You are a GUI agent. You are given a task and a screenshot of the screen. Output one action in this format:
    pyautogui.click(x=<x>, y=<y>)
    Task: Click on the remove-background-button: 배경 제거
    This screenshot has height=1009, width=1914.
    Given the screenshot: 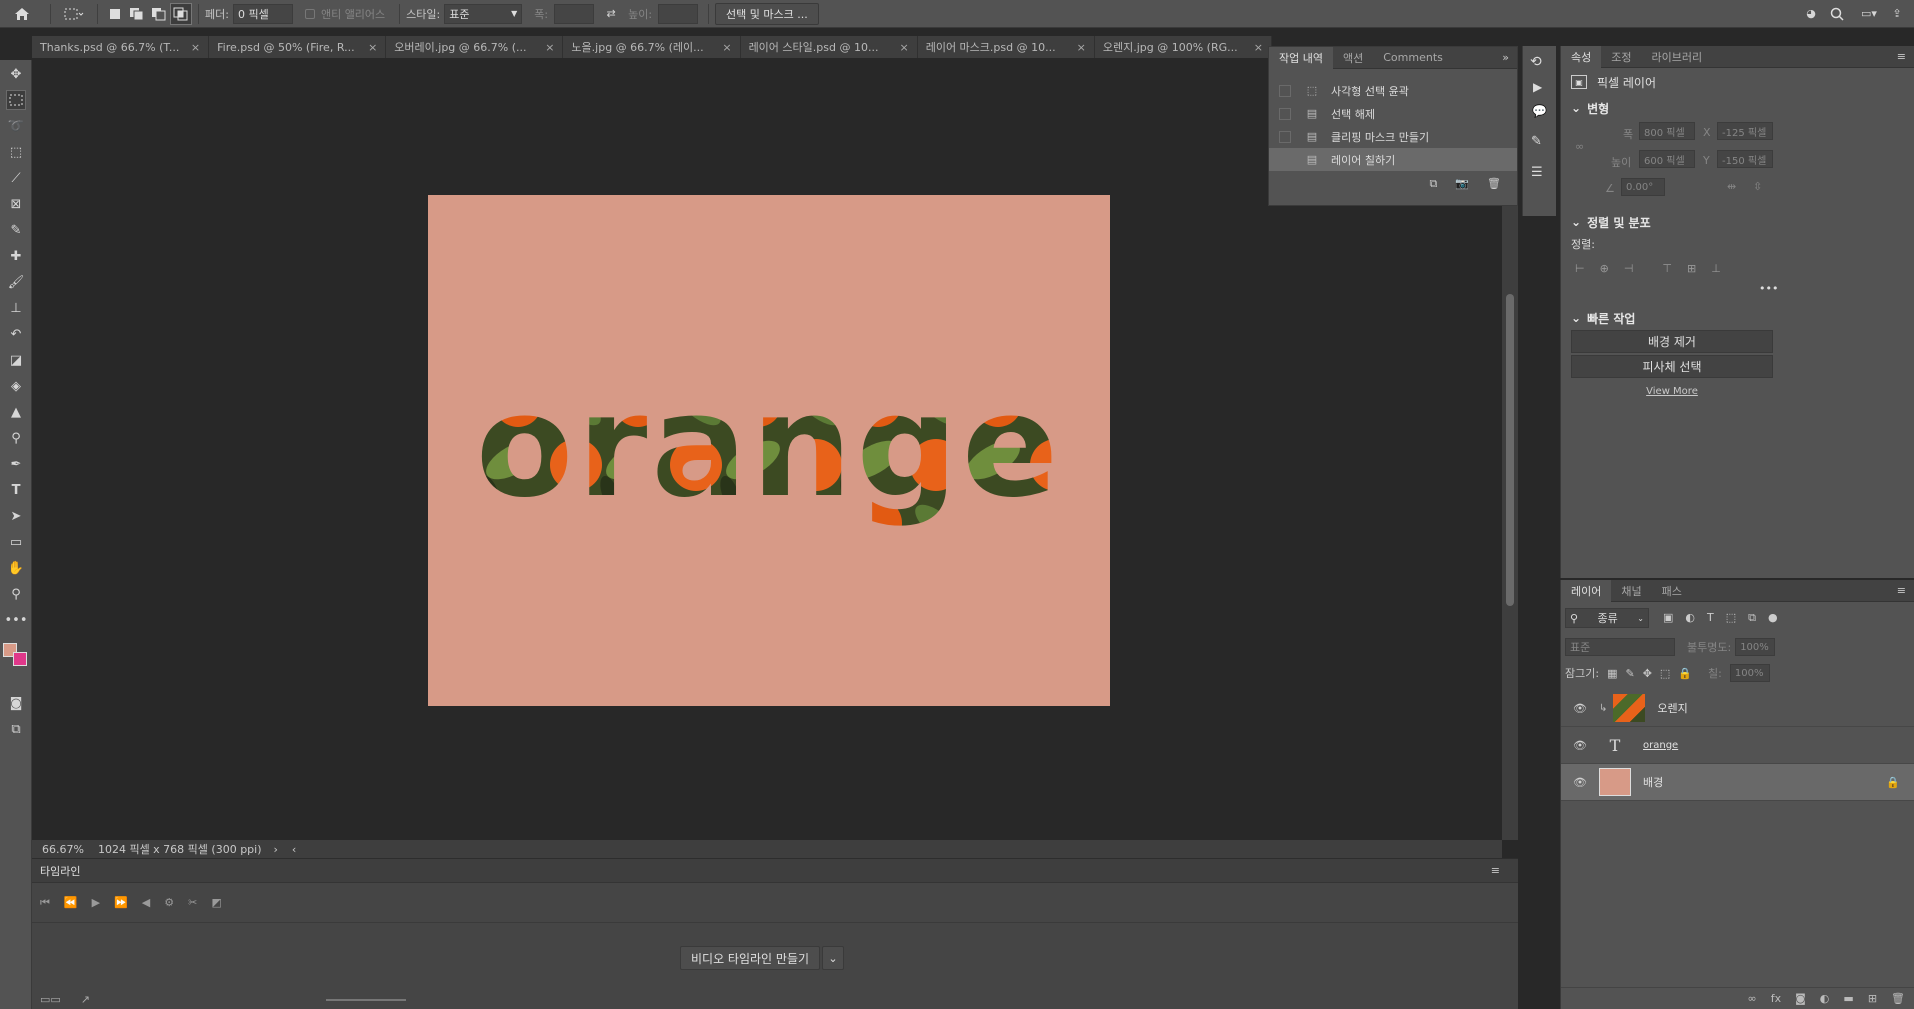 What is the action you would take?
    pyautogui.click(x=1672, y=341)
    